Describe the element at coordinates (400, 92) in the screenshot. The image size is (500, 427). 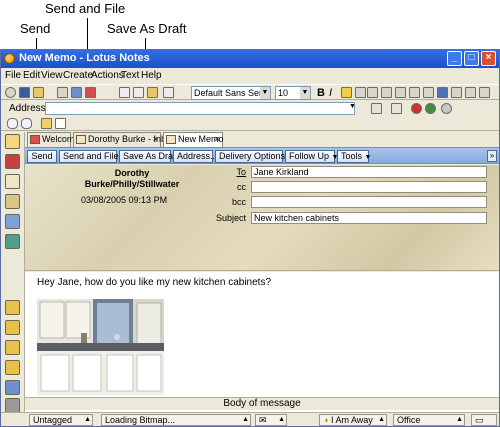
I see `numbering-icon` at that location.